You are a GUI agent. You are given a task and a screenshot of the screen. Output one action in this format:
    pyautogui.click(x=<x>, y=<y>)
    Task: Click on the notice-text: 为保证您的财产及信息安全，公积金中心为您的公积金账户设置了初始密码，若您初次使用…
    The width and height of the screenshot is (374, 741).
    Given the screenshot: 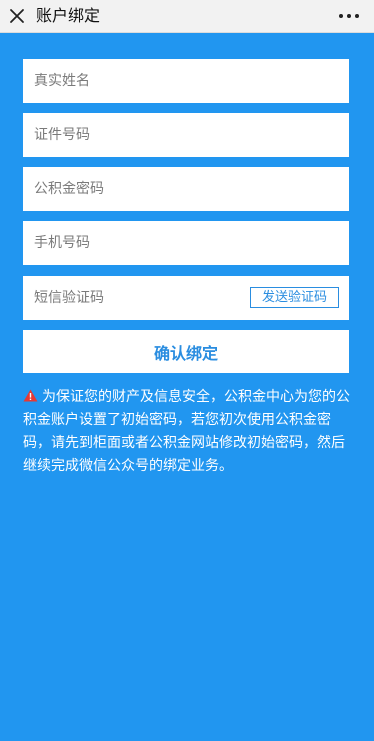 What is the action you would take?
    pyautogui.click(x=186, y=431)
    